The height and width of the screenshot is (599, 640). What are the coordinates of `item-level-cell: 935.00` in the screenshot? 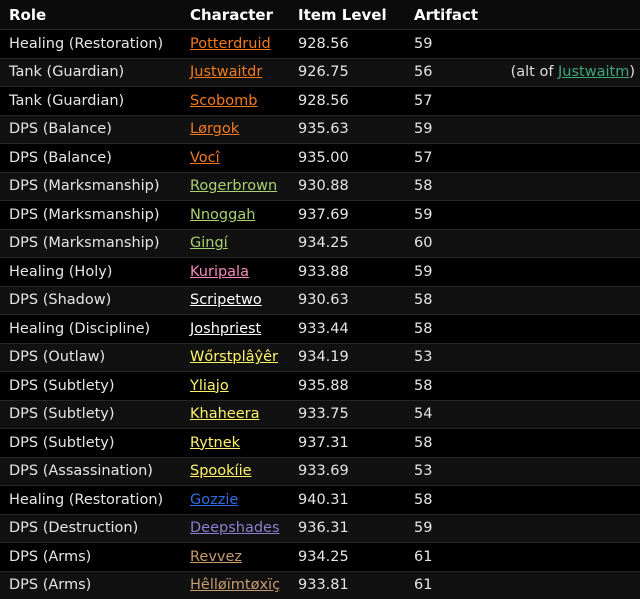 It's located at (351, 158).